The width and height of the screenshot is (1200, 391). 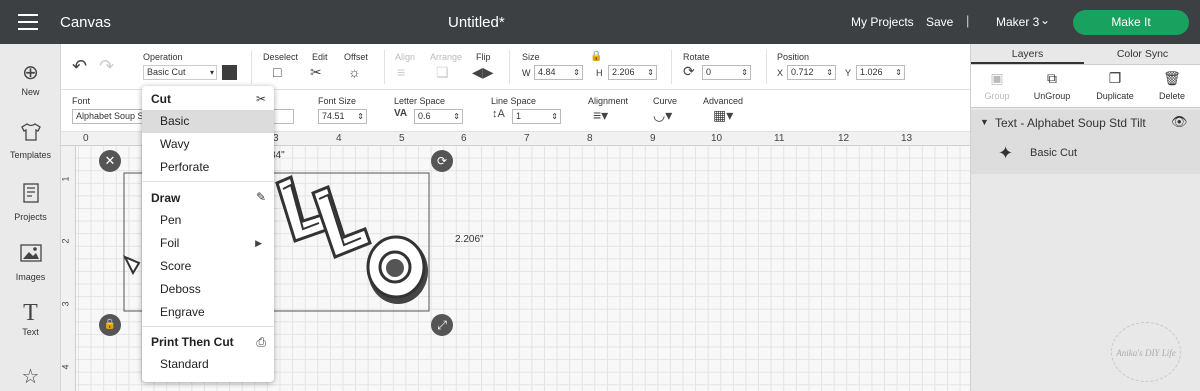 What do you see at coordinates (30, 141) in the screenshot?
I see `sidebar-item-templates: Templates` at bounding box center [30, 141].